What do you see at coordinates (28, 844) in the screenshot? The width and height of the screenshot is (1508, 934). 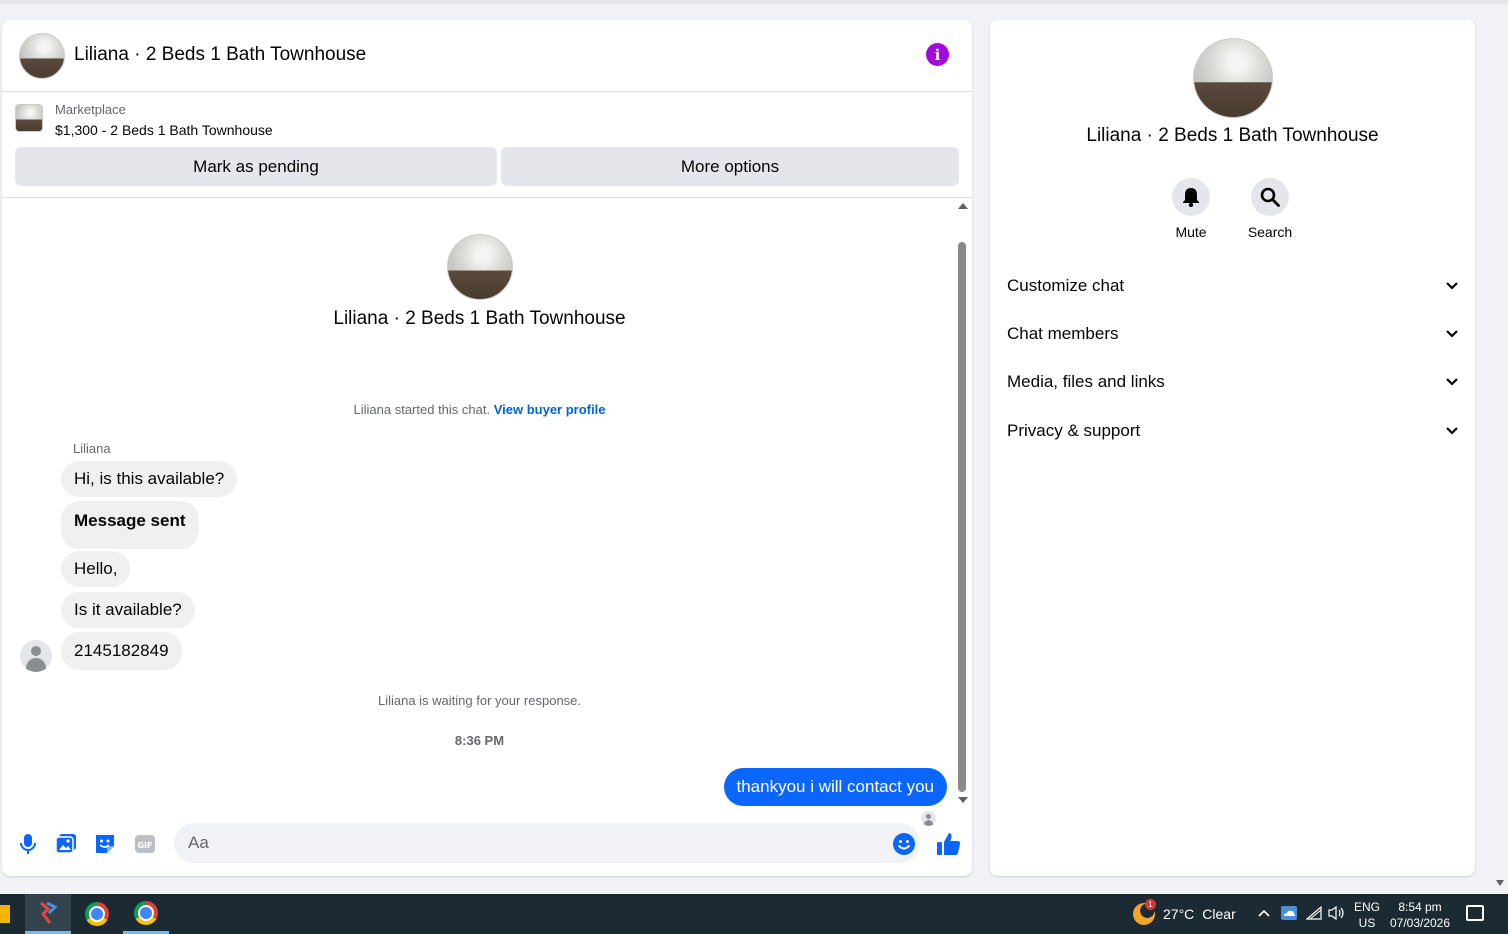 I see `microphone-icon` at bounding box center [28, 844].